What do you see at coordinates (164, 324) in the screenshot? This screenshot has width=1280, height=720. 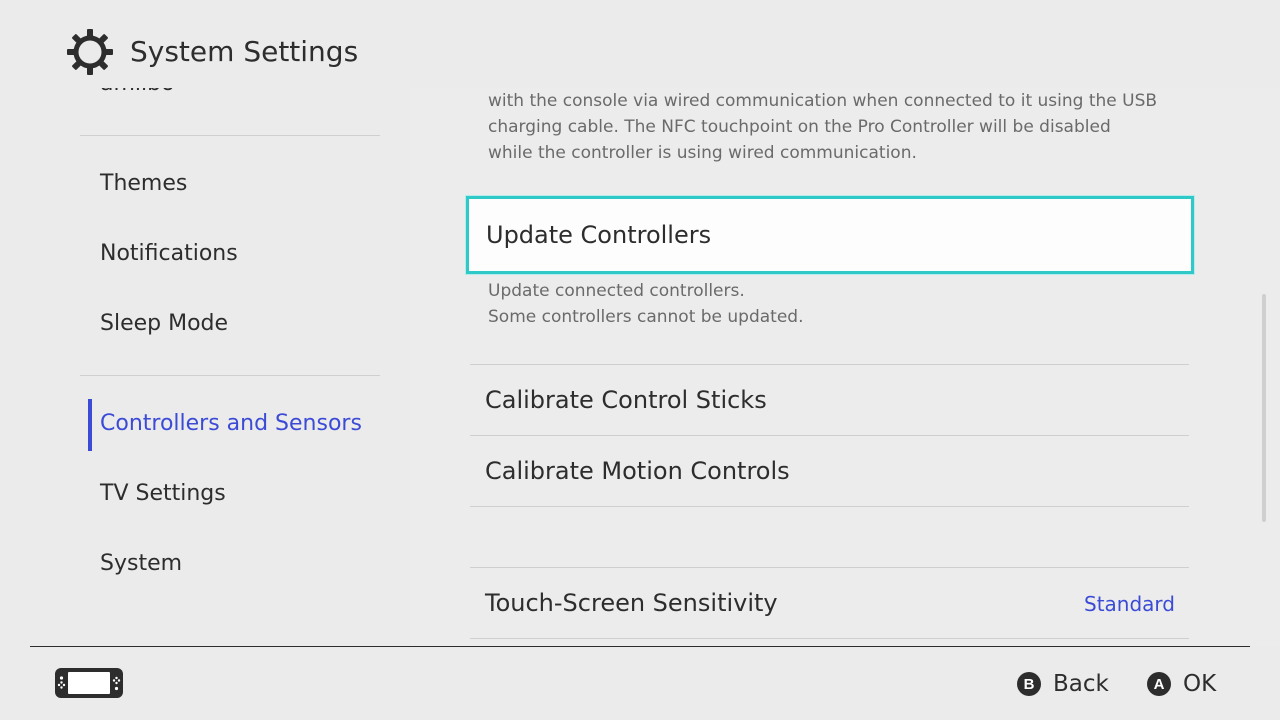 I see `sidebar-item-sleep-mode: Sleep Mode` at bounding box center [164, 324].